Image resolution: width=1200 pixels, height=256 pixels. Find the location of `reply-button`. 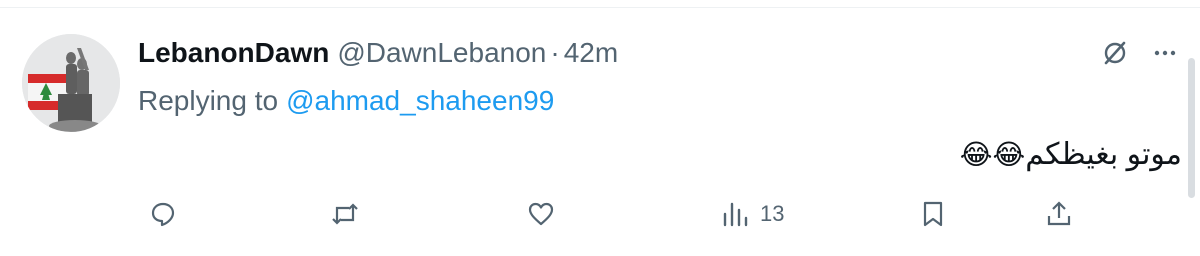

reply-button is located at coordinates (163, 214).